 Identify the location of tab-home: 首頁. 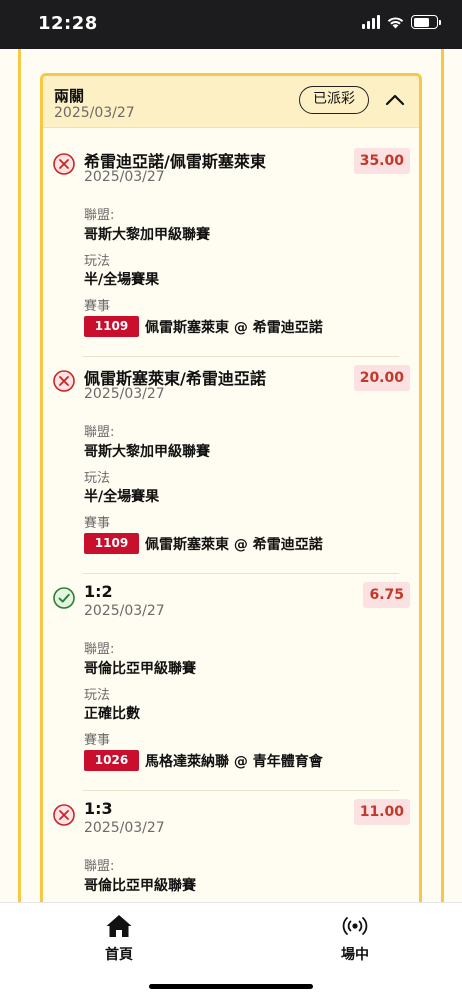
(119, 938).